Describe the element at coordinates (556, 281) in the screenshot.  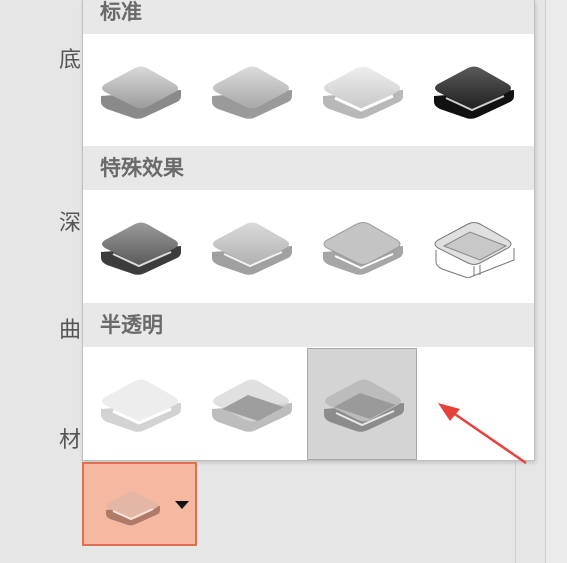
I see `panel-scrollbar` at that location.